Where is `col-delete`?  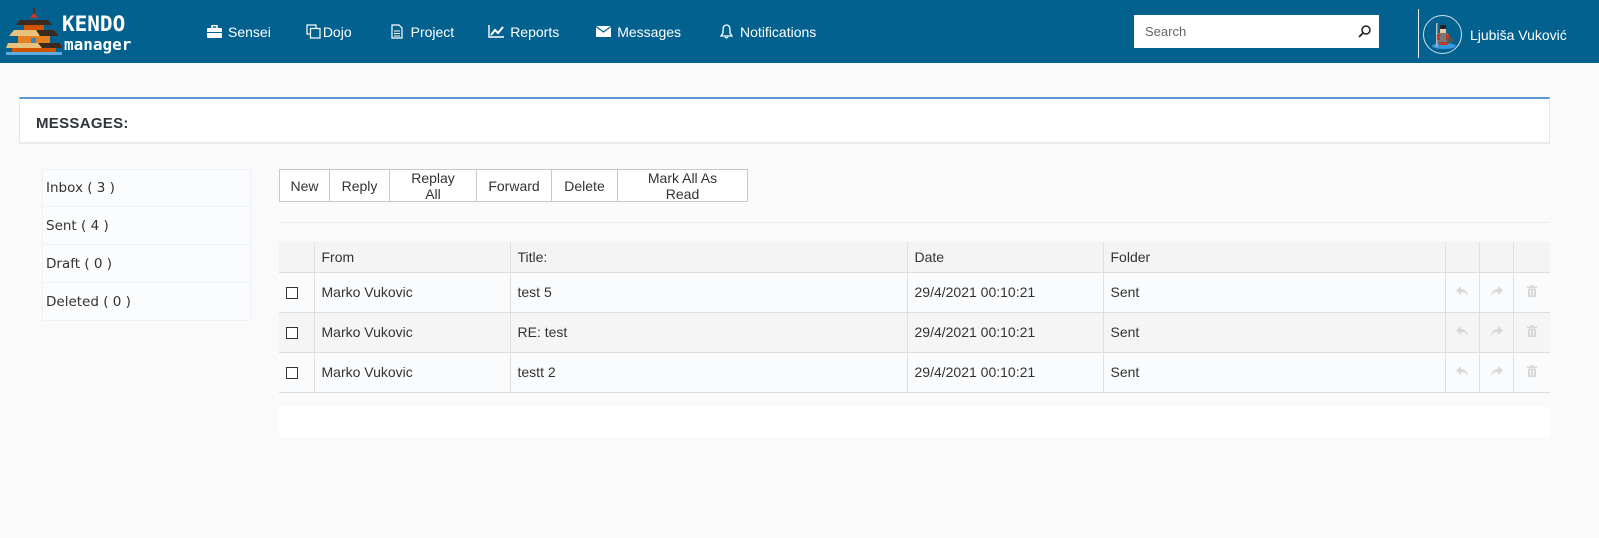
col-delete is located at coordinates (1531, 257).